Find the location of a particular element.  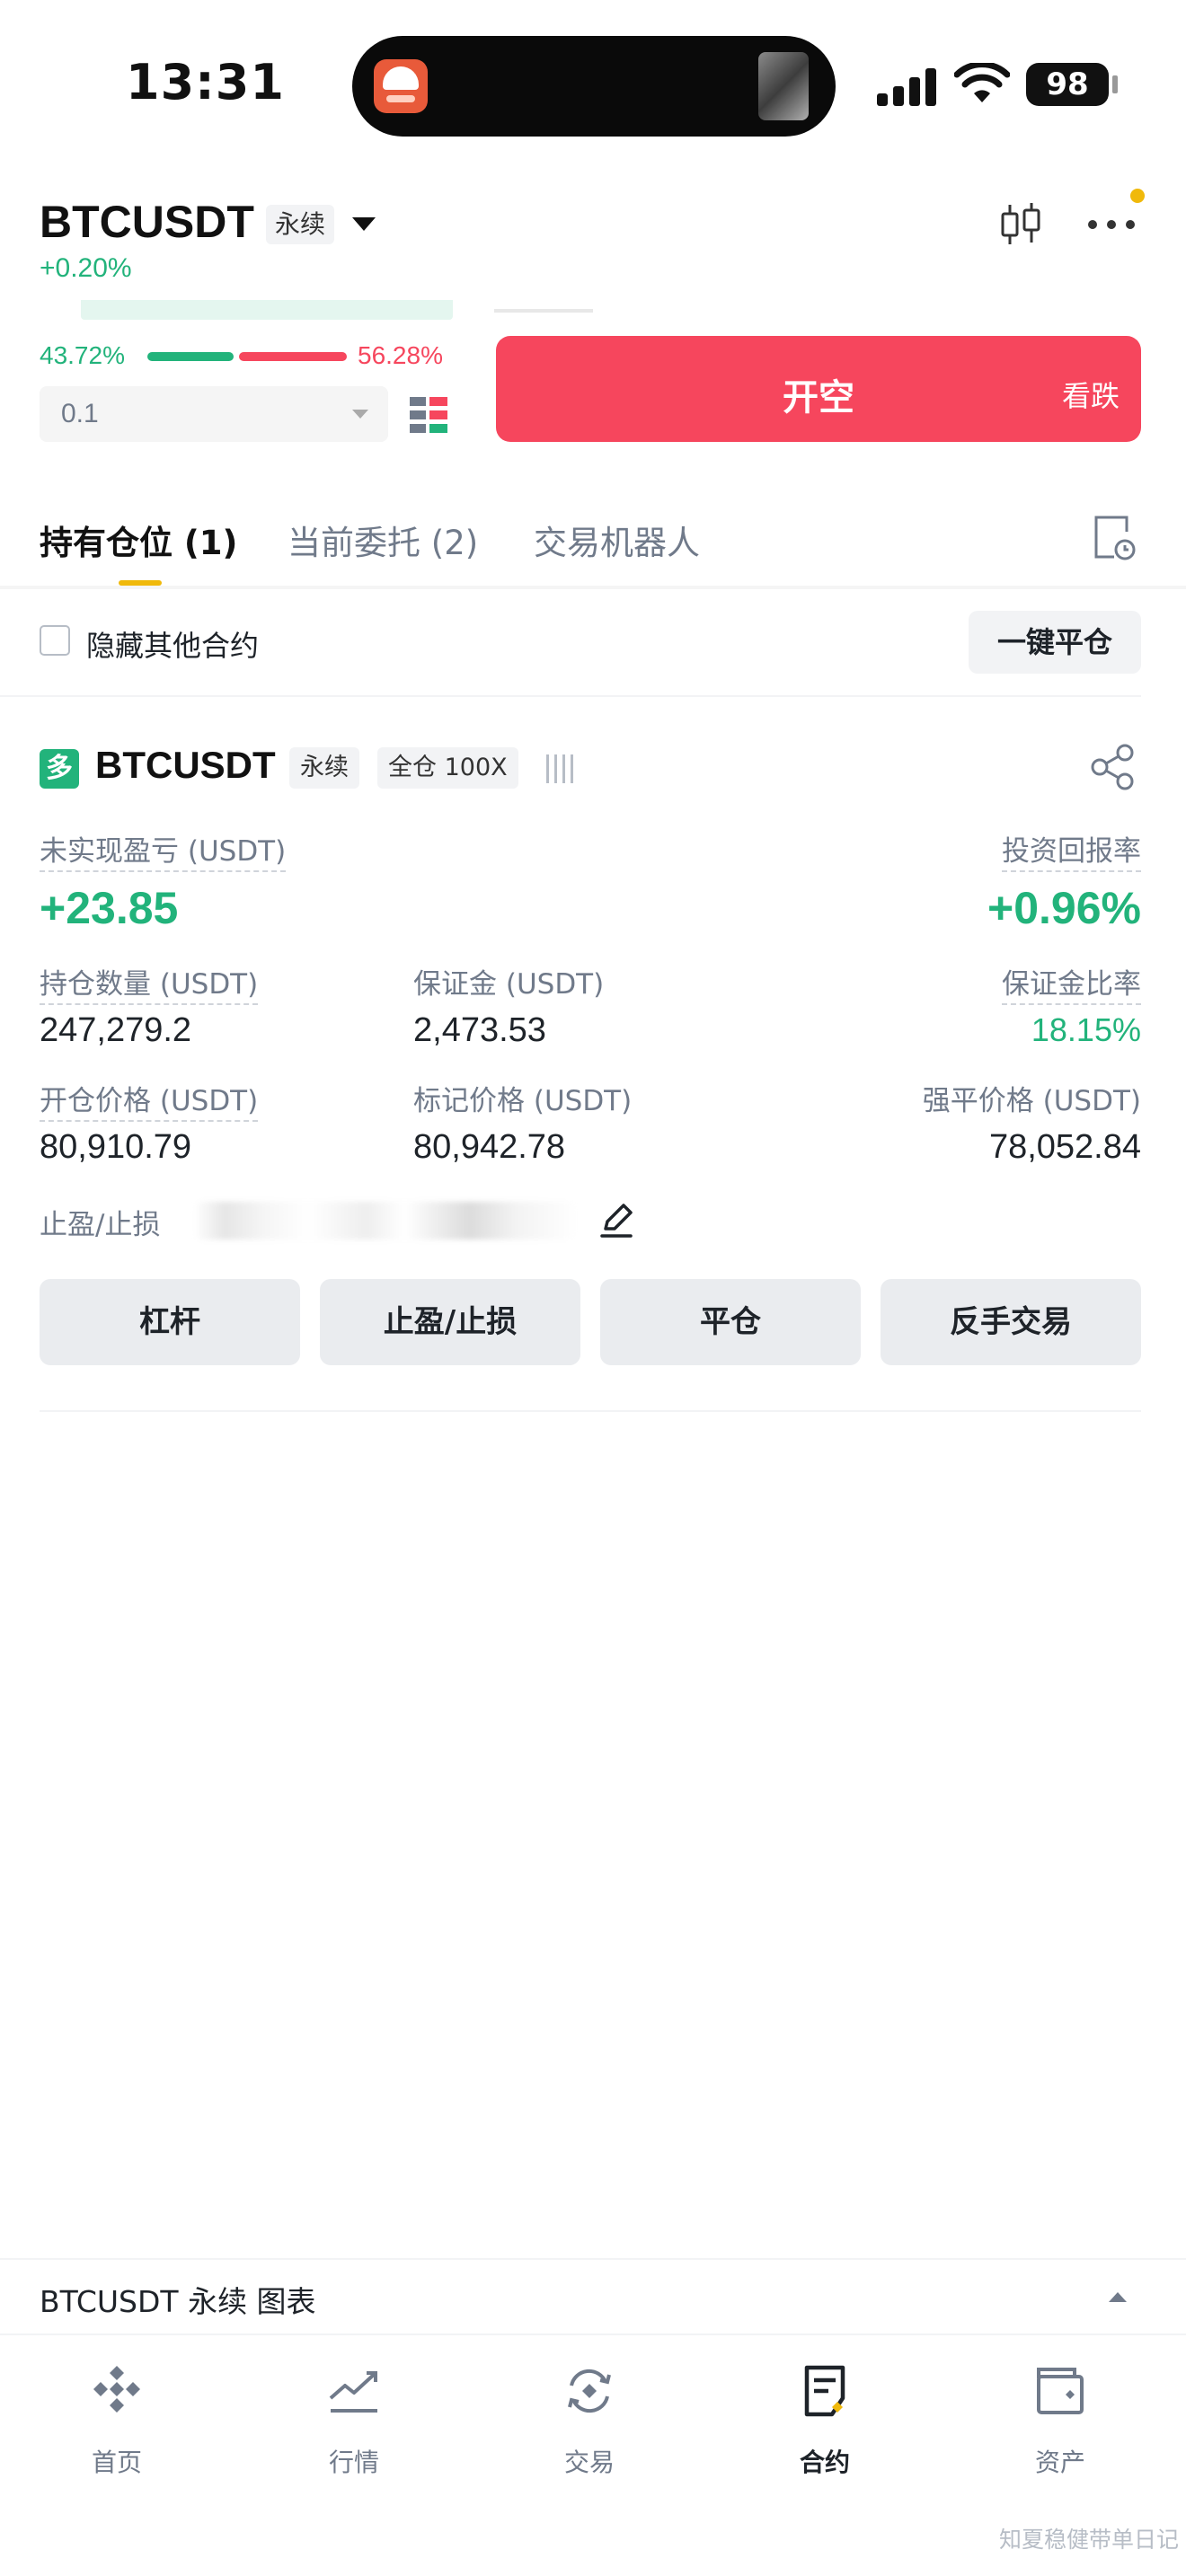

status-bar: 13:31 98 is located at coordinates (593, 85).